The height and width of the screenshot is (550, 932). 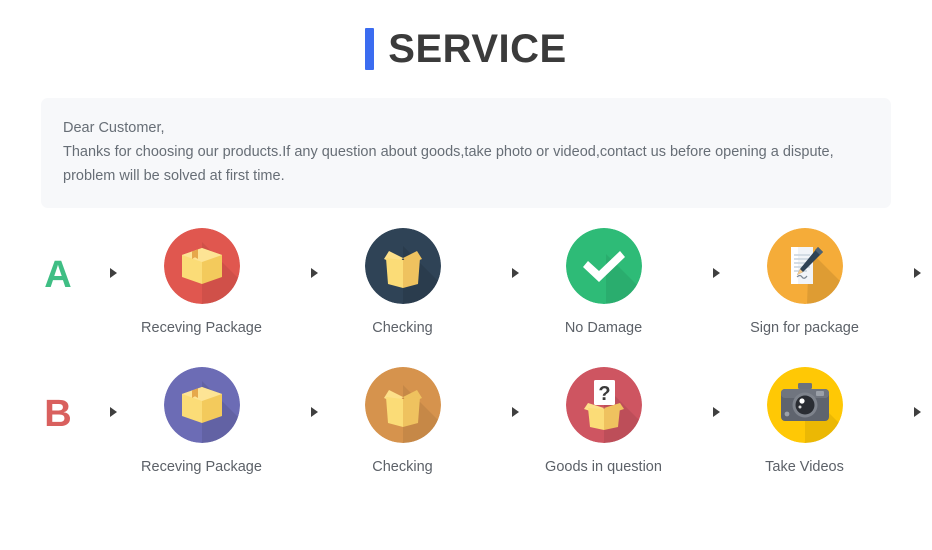 What do you see at coordinates (930, 433) in the screenshot?
I see `flow-step: Confirm problem,refund money` at bounding box center [930, 433].